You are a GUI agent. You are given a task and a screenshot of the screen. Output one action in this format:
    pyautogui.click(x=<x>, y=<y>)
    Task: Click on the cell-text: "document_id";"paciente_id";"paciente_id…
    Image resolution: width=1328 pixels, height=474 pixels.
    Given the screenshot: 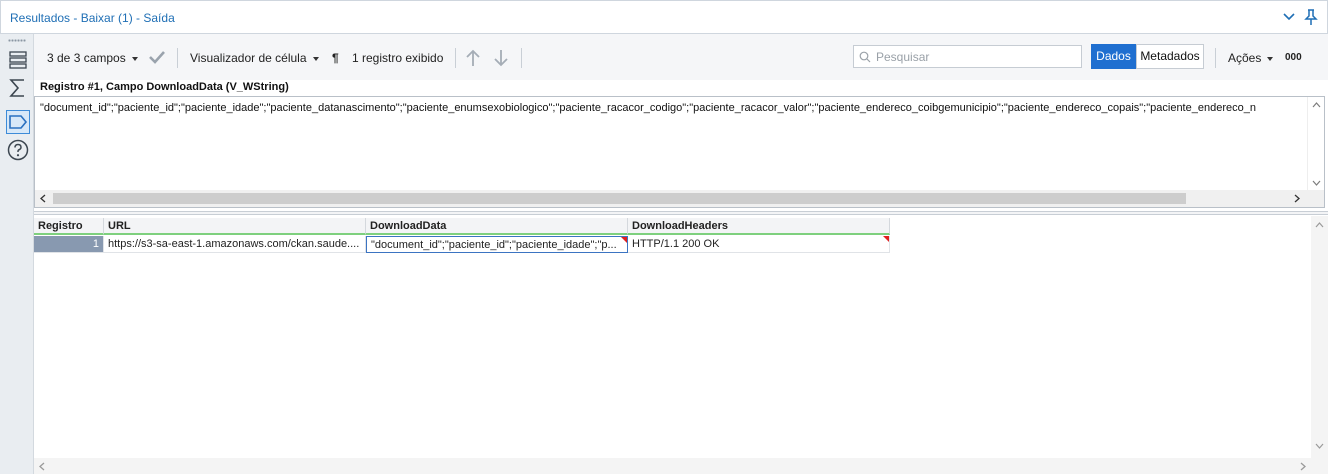 What is the action you would take?
    pyautogui.click(x=494, y=245)
    